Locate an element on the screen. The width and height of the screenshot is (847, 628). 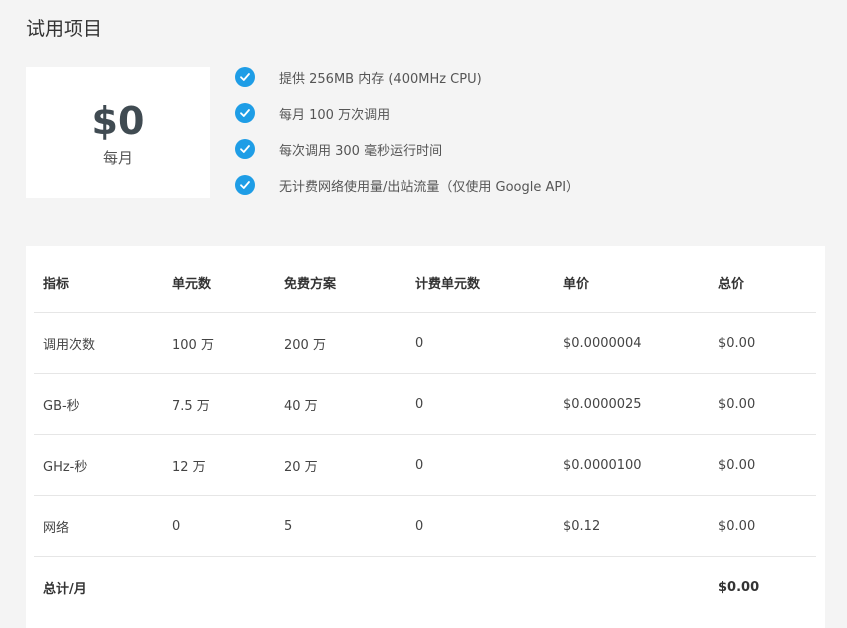
total-label: 总计/月 is located at coordinates (65, 589).